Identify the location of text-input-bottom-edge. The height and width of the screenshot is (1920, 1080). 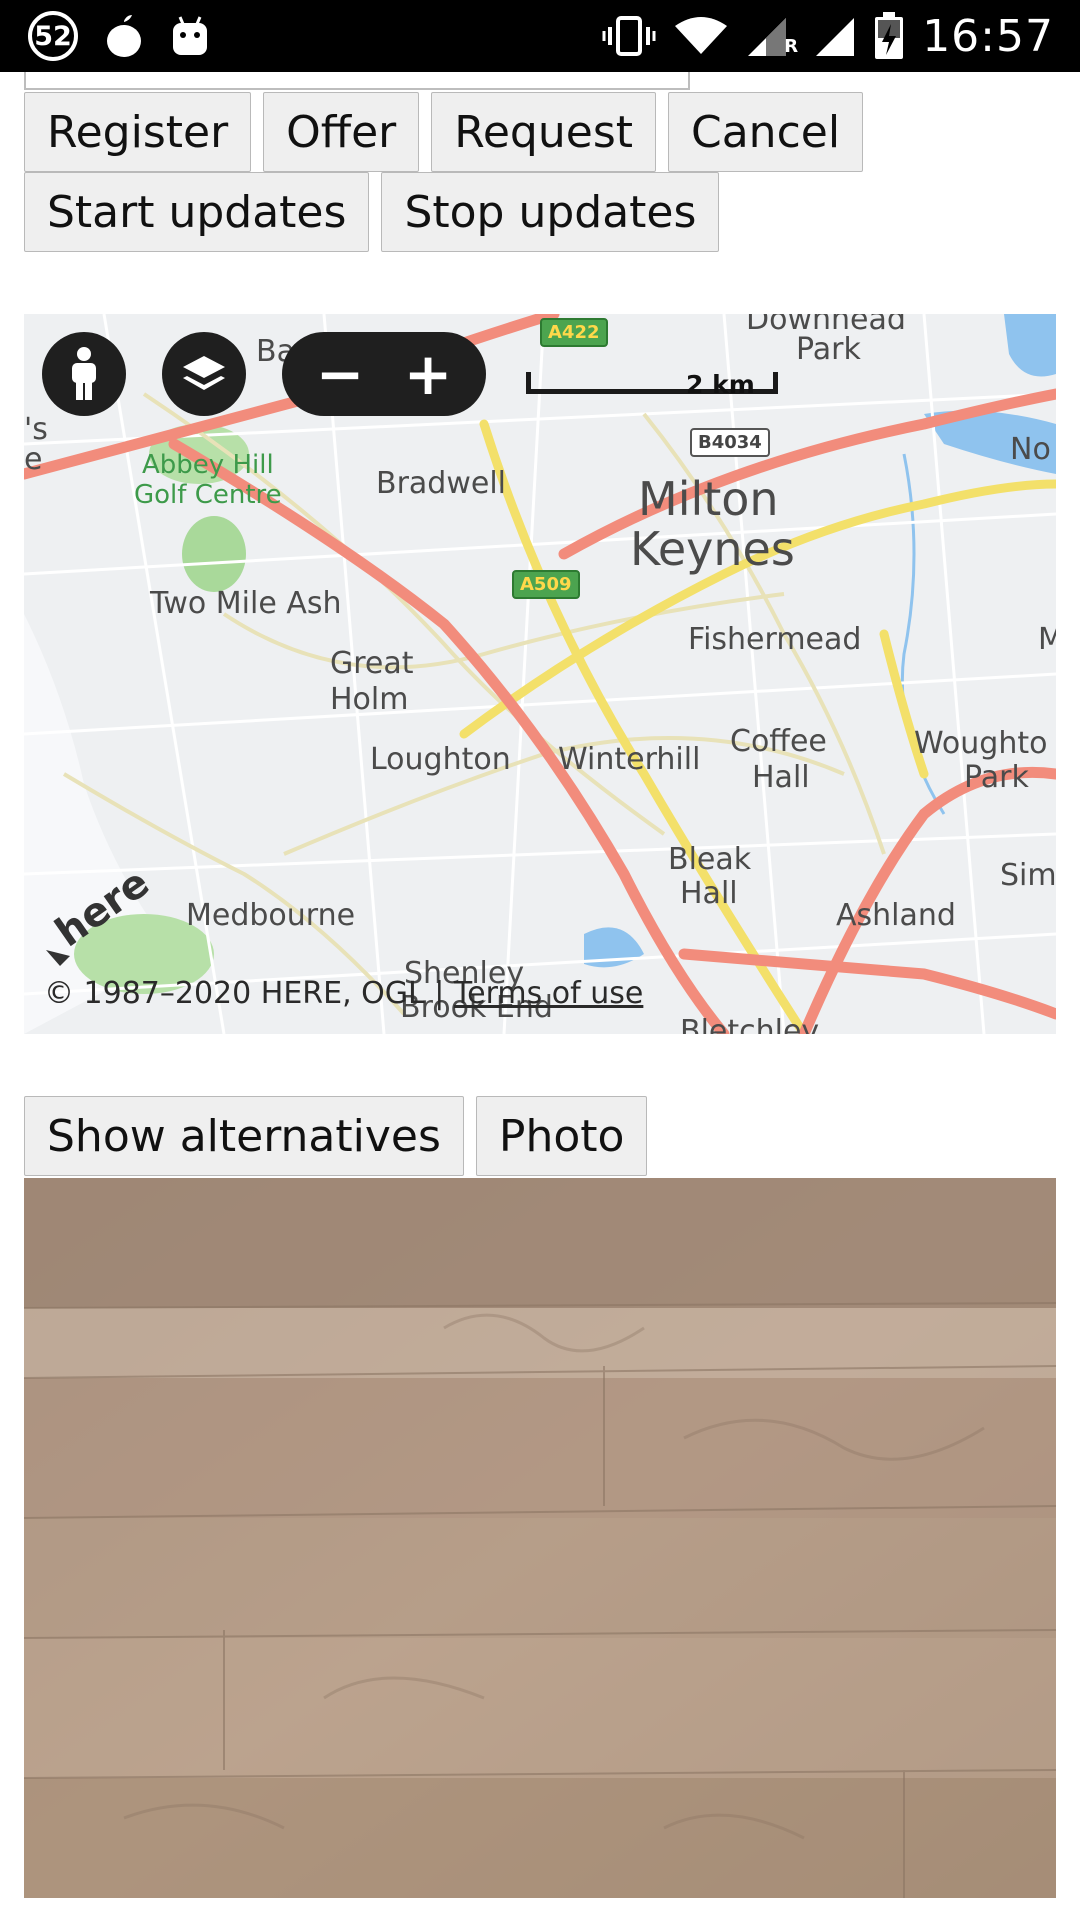
(357, 81).